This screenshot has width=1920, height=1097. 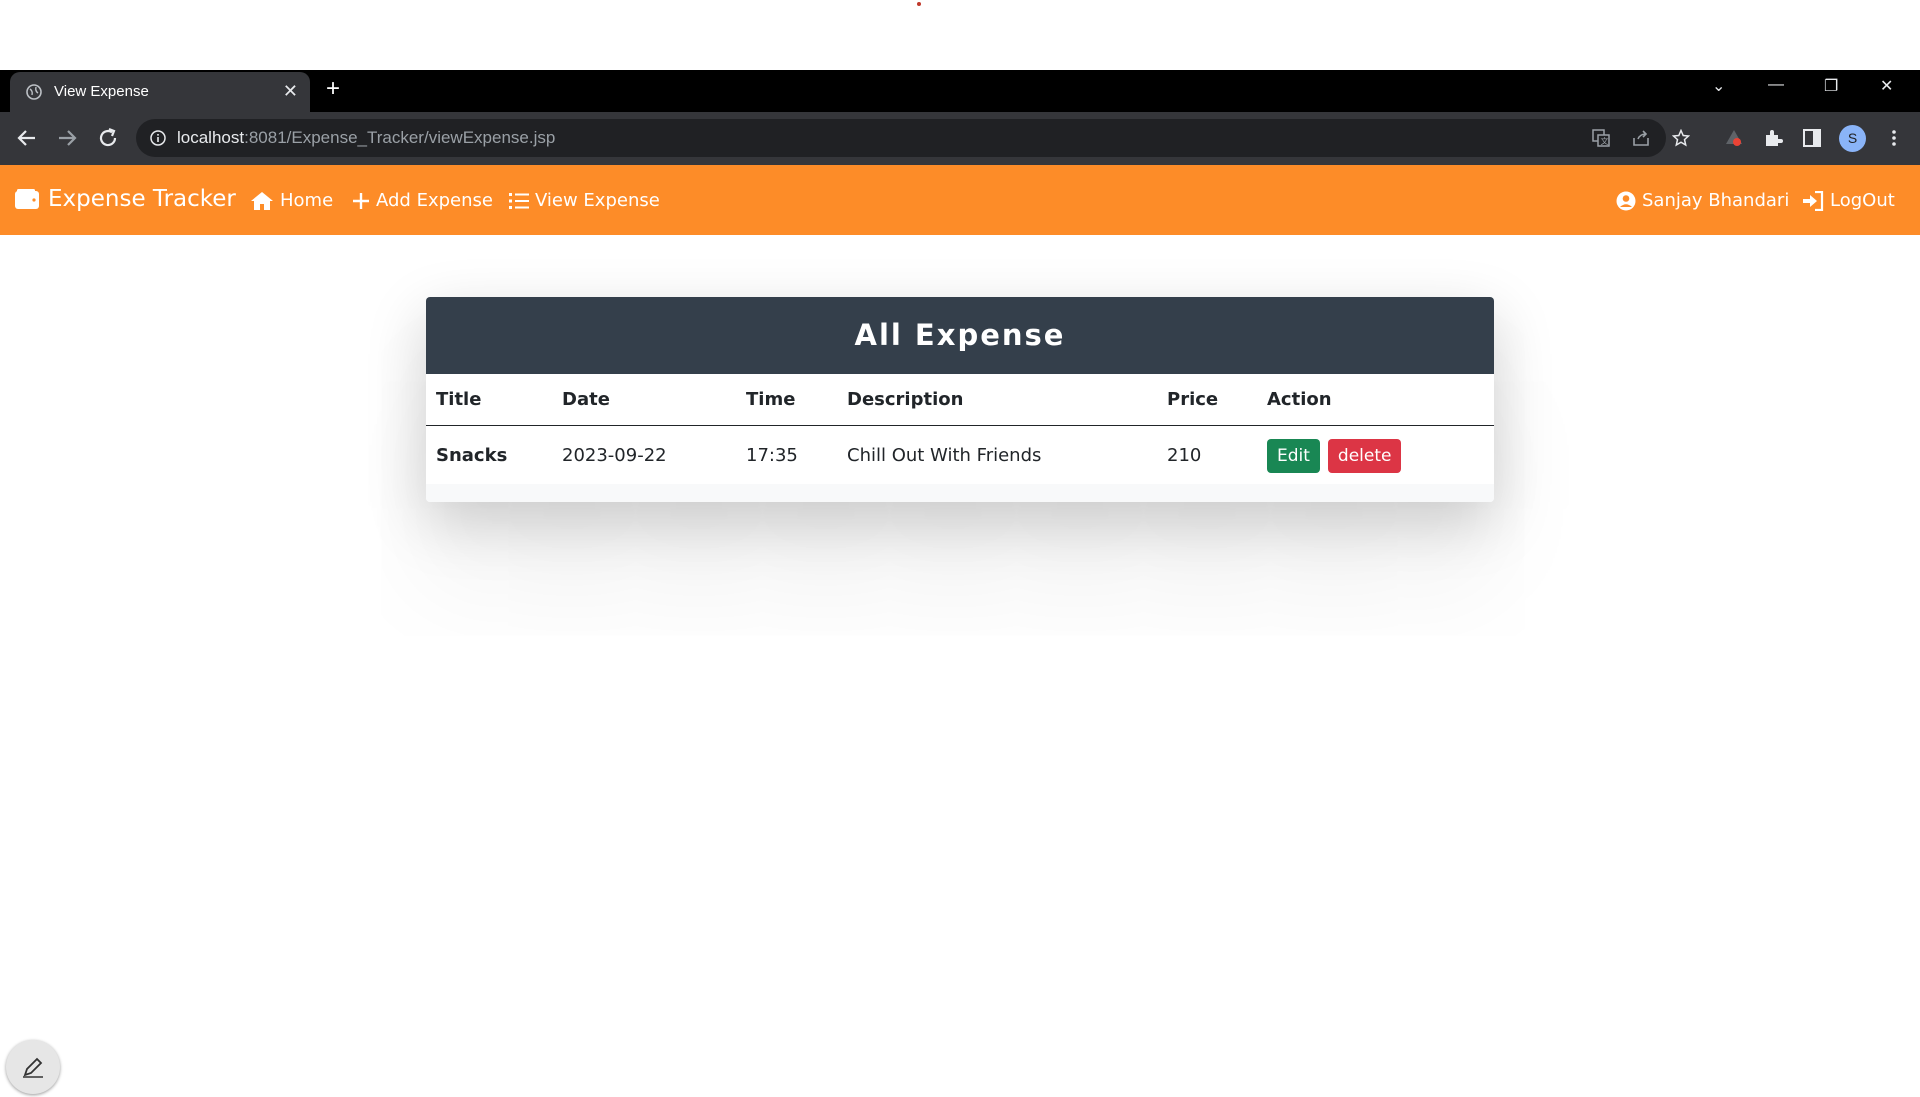 I want to click on nav-add-expense-link: Add Expense, so click(x=422, y=200).